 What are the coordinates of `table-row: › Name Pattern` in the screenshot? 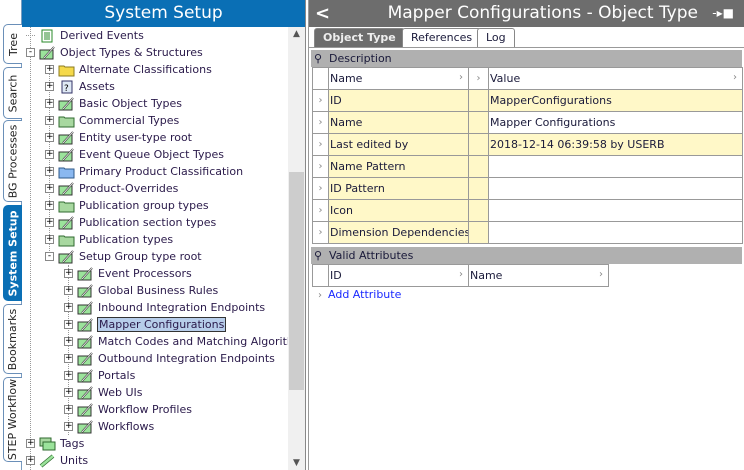 It's located at (527, 166).